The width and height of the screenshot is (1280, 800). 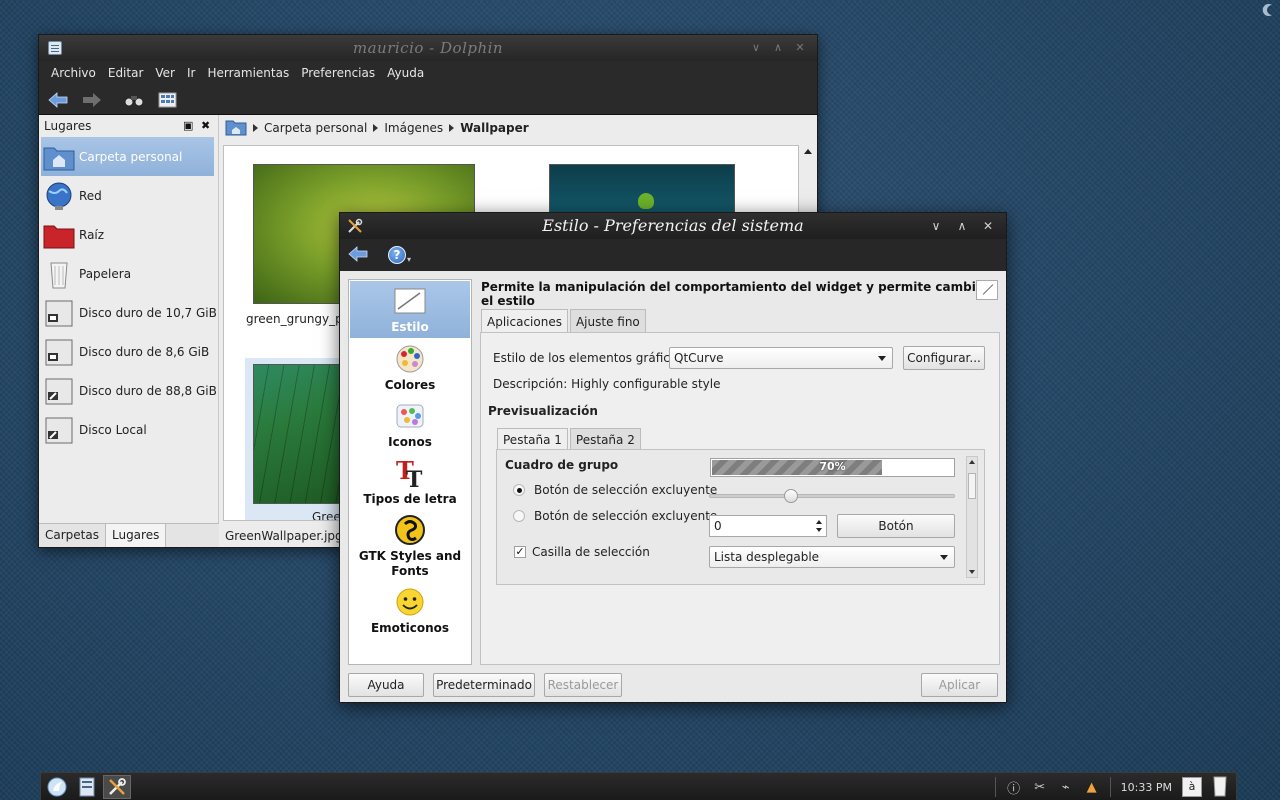 I want to click on slider-handle, so click(x=790, y=496).